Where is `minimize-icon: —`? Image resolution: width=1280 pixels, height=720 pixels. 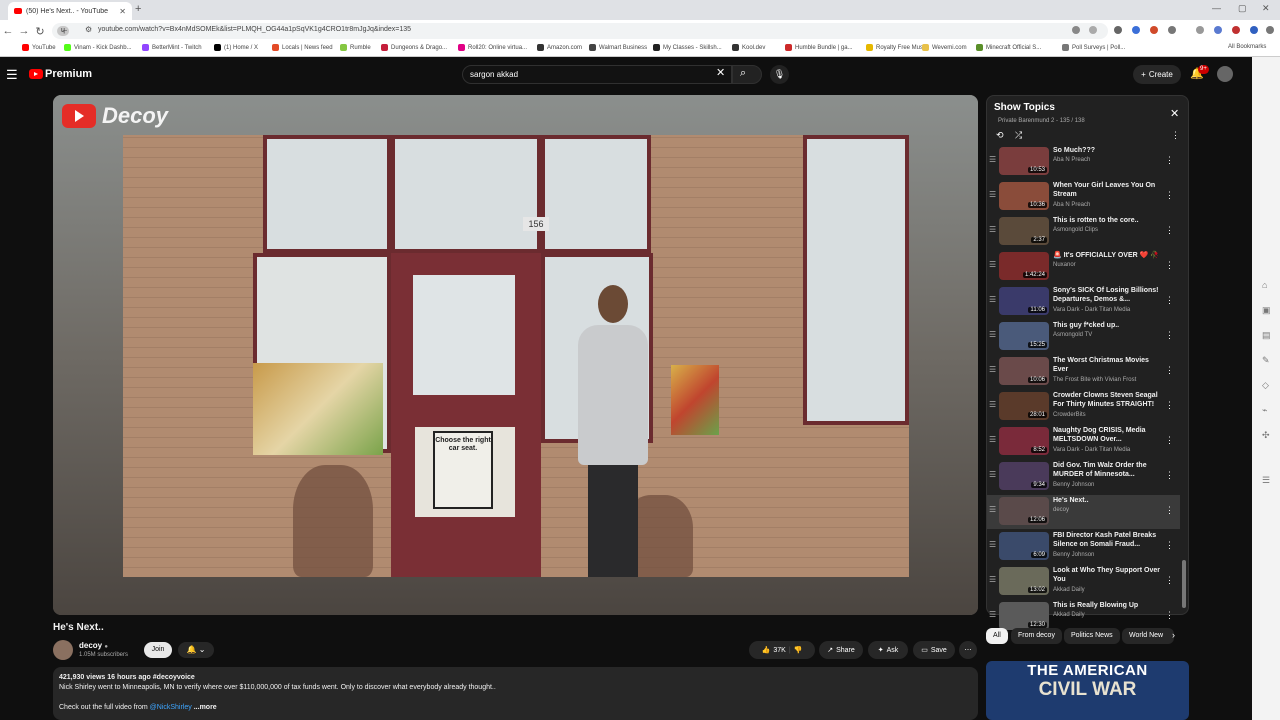
minimize-icon: — is located at coordinates (1216, 8).